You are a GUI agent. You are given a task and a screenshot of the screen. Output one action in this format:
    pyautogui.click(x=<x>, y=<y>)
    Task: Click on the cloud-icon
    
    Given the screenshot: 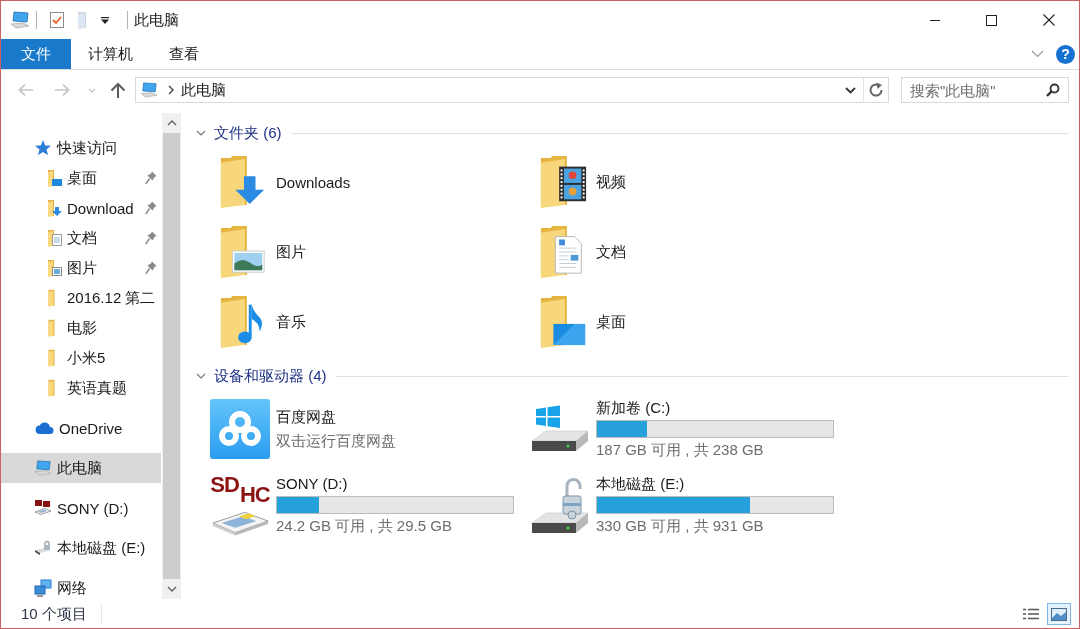 What is the action you would take?
    pyautogui.click(x=44, y=428)
    